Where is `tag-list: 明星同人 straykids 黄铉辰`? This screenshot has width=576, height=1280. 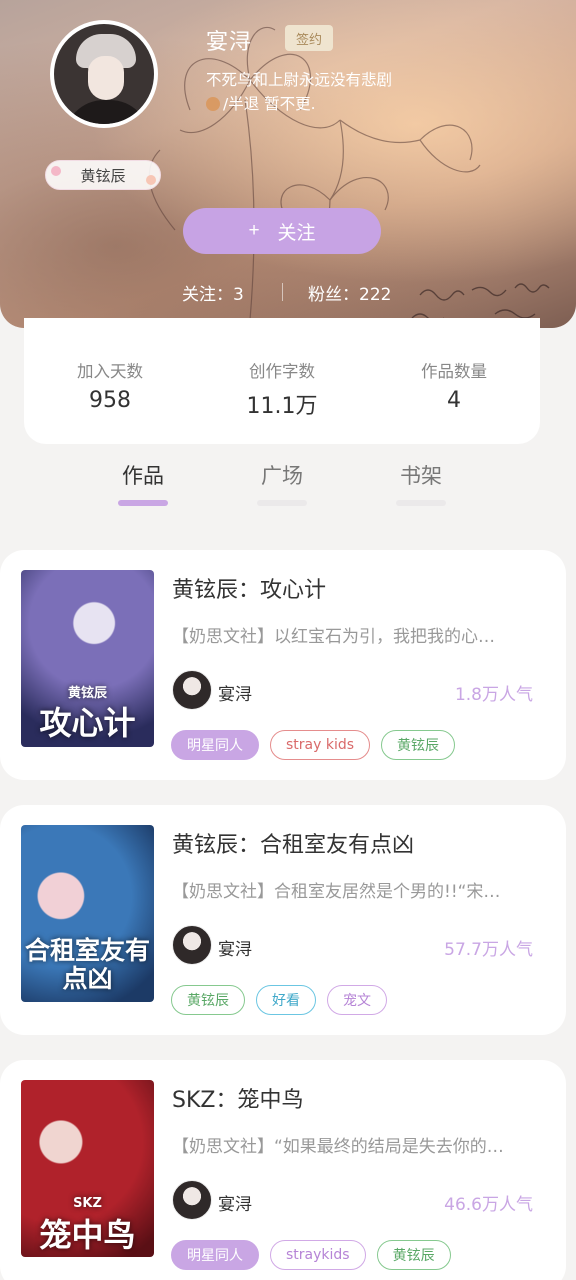 tag-list: 明星同人 straykids 黄铉辰 is located at coordinates (311, 1255).